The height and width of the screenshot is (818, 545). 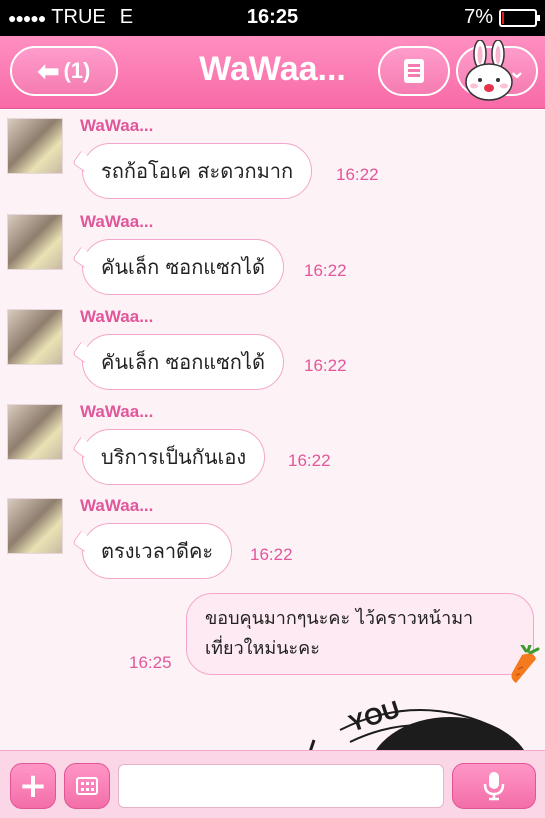 I want to click on outgoing-text-line-1: ขอบคุนมากๆนะคะ ไว้คราวหน้ามา, so click(x=339, y=618).